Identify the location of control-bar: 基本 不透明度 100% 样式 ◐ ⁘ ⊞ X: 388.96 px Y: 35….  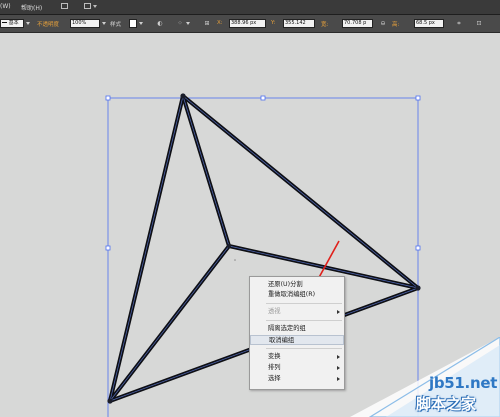
(250, 24).